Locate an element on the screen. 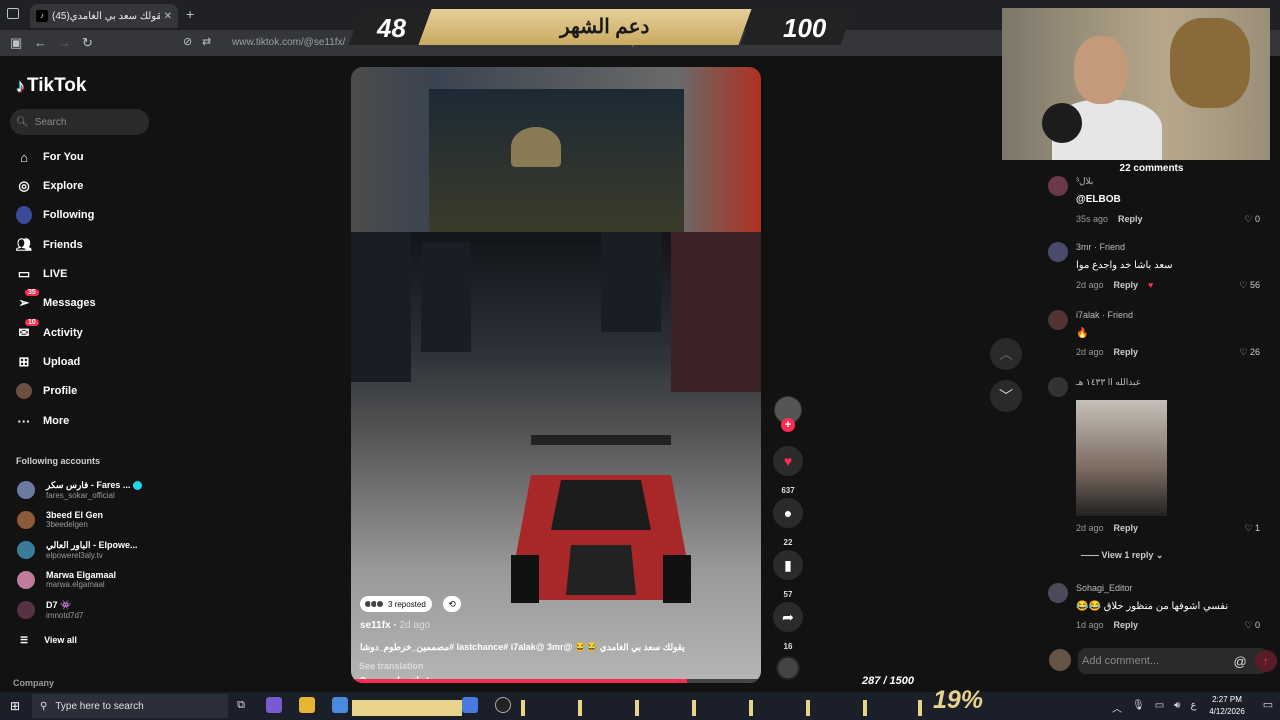  nav-friends: 👥︎ Friends is located at coordinates (49, 245).